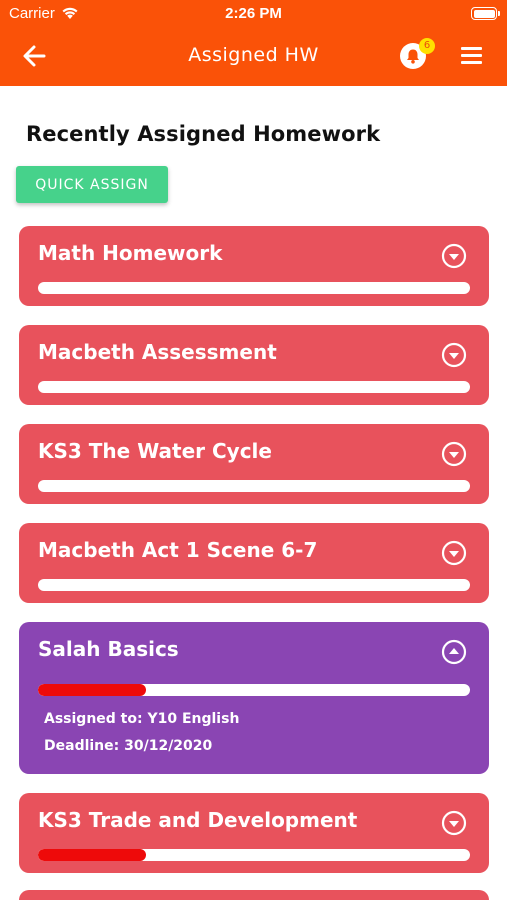 This screenshot has width=507, height=900. Describe the element at coordinates (128, 746) in the screenshot. I see `deadline-text: Deadline: 30/12/2020` at that location.